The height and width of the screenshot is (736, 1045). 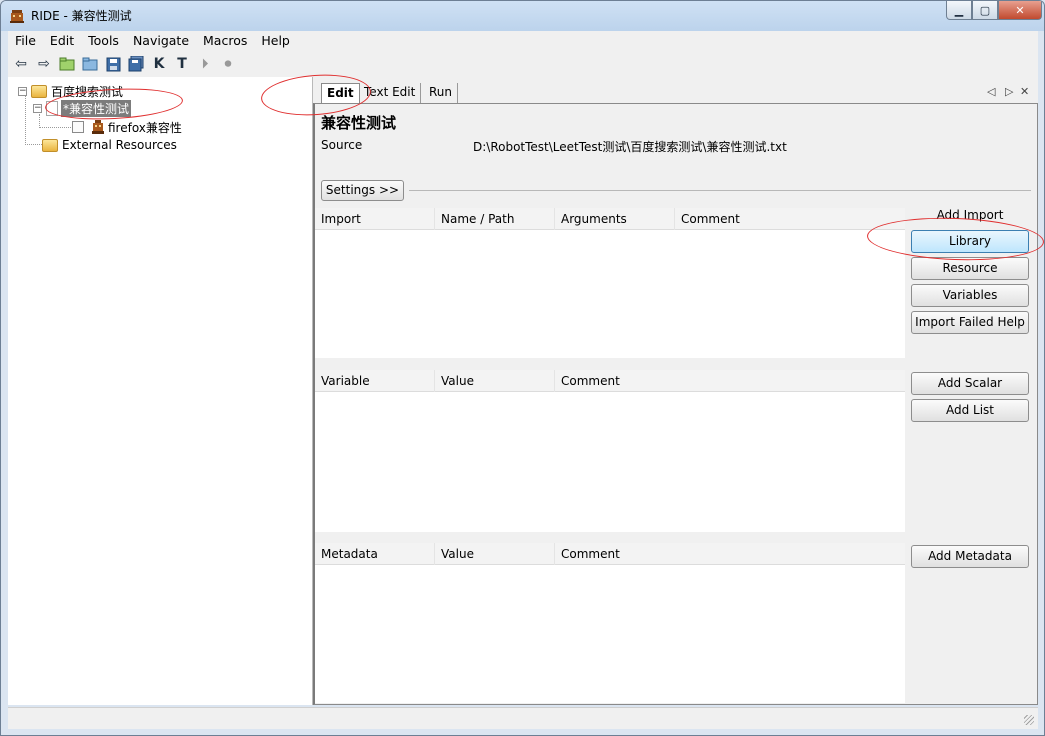 I want to click on ride-app-icon, so click(x=17, y=16).